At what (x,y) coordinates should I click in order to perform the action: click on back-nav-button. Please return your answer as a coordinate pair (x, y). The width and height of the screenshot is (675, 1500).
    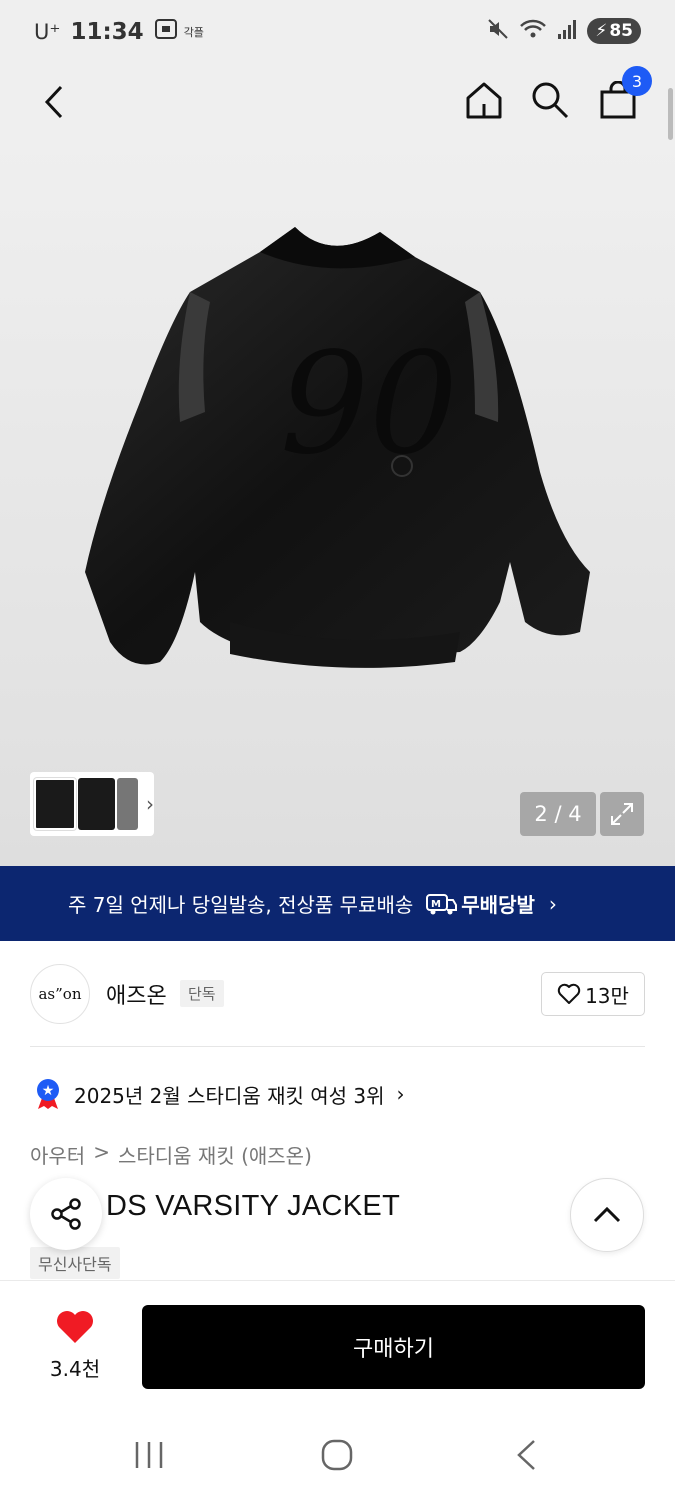
    Looking at the image, I should click on (526, 1457).